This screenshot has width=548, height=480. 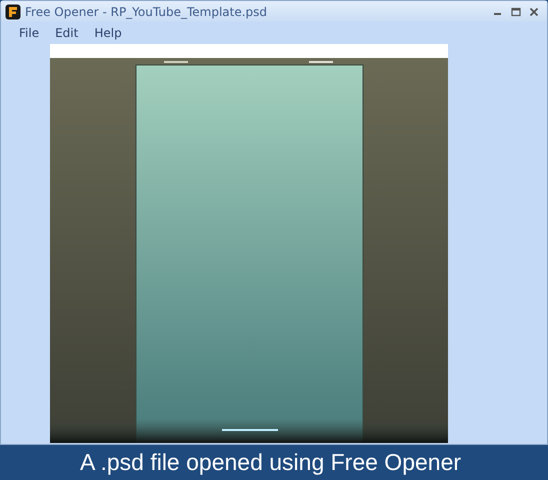 I want to click on close-icon, so click(x=534, y=11).